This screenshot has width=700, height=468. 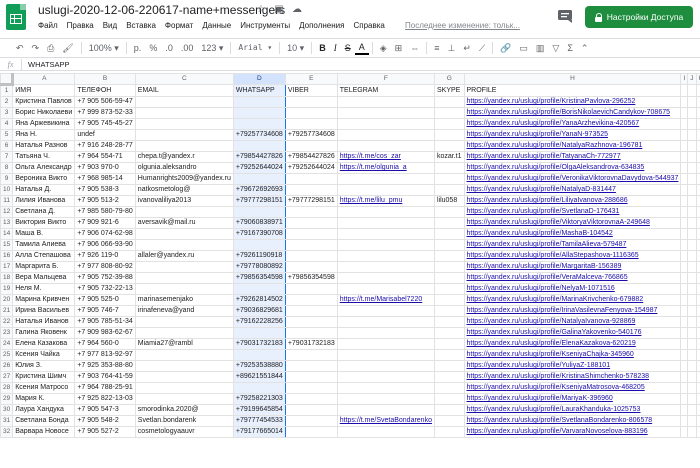 What do you see at coordinates (570, 48) in the screenshot?
I see `functions-icon: Σ` at bounding box center [570, 48].